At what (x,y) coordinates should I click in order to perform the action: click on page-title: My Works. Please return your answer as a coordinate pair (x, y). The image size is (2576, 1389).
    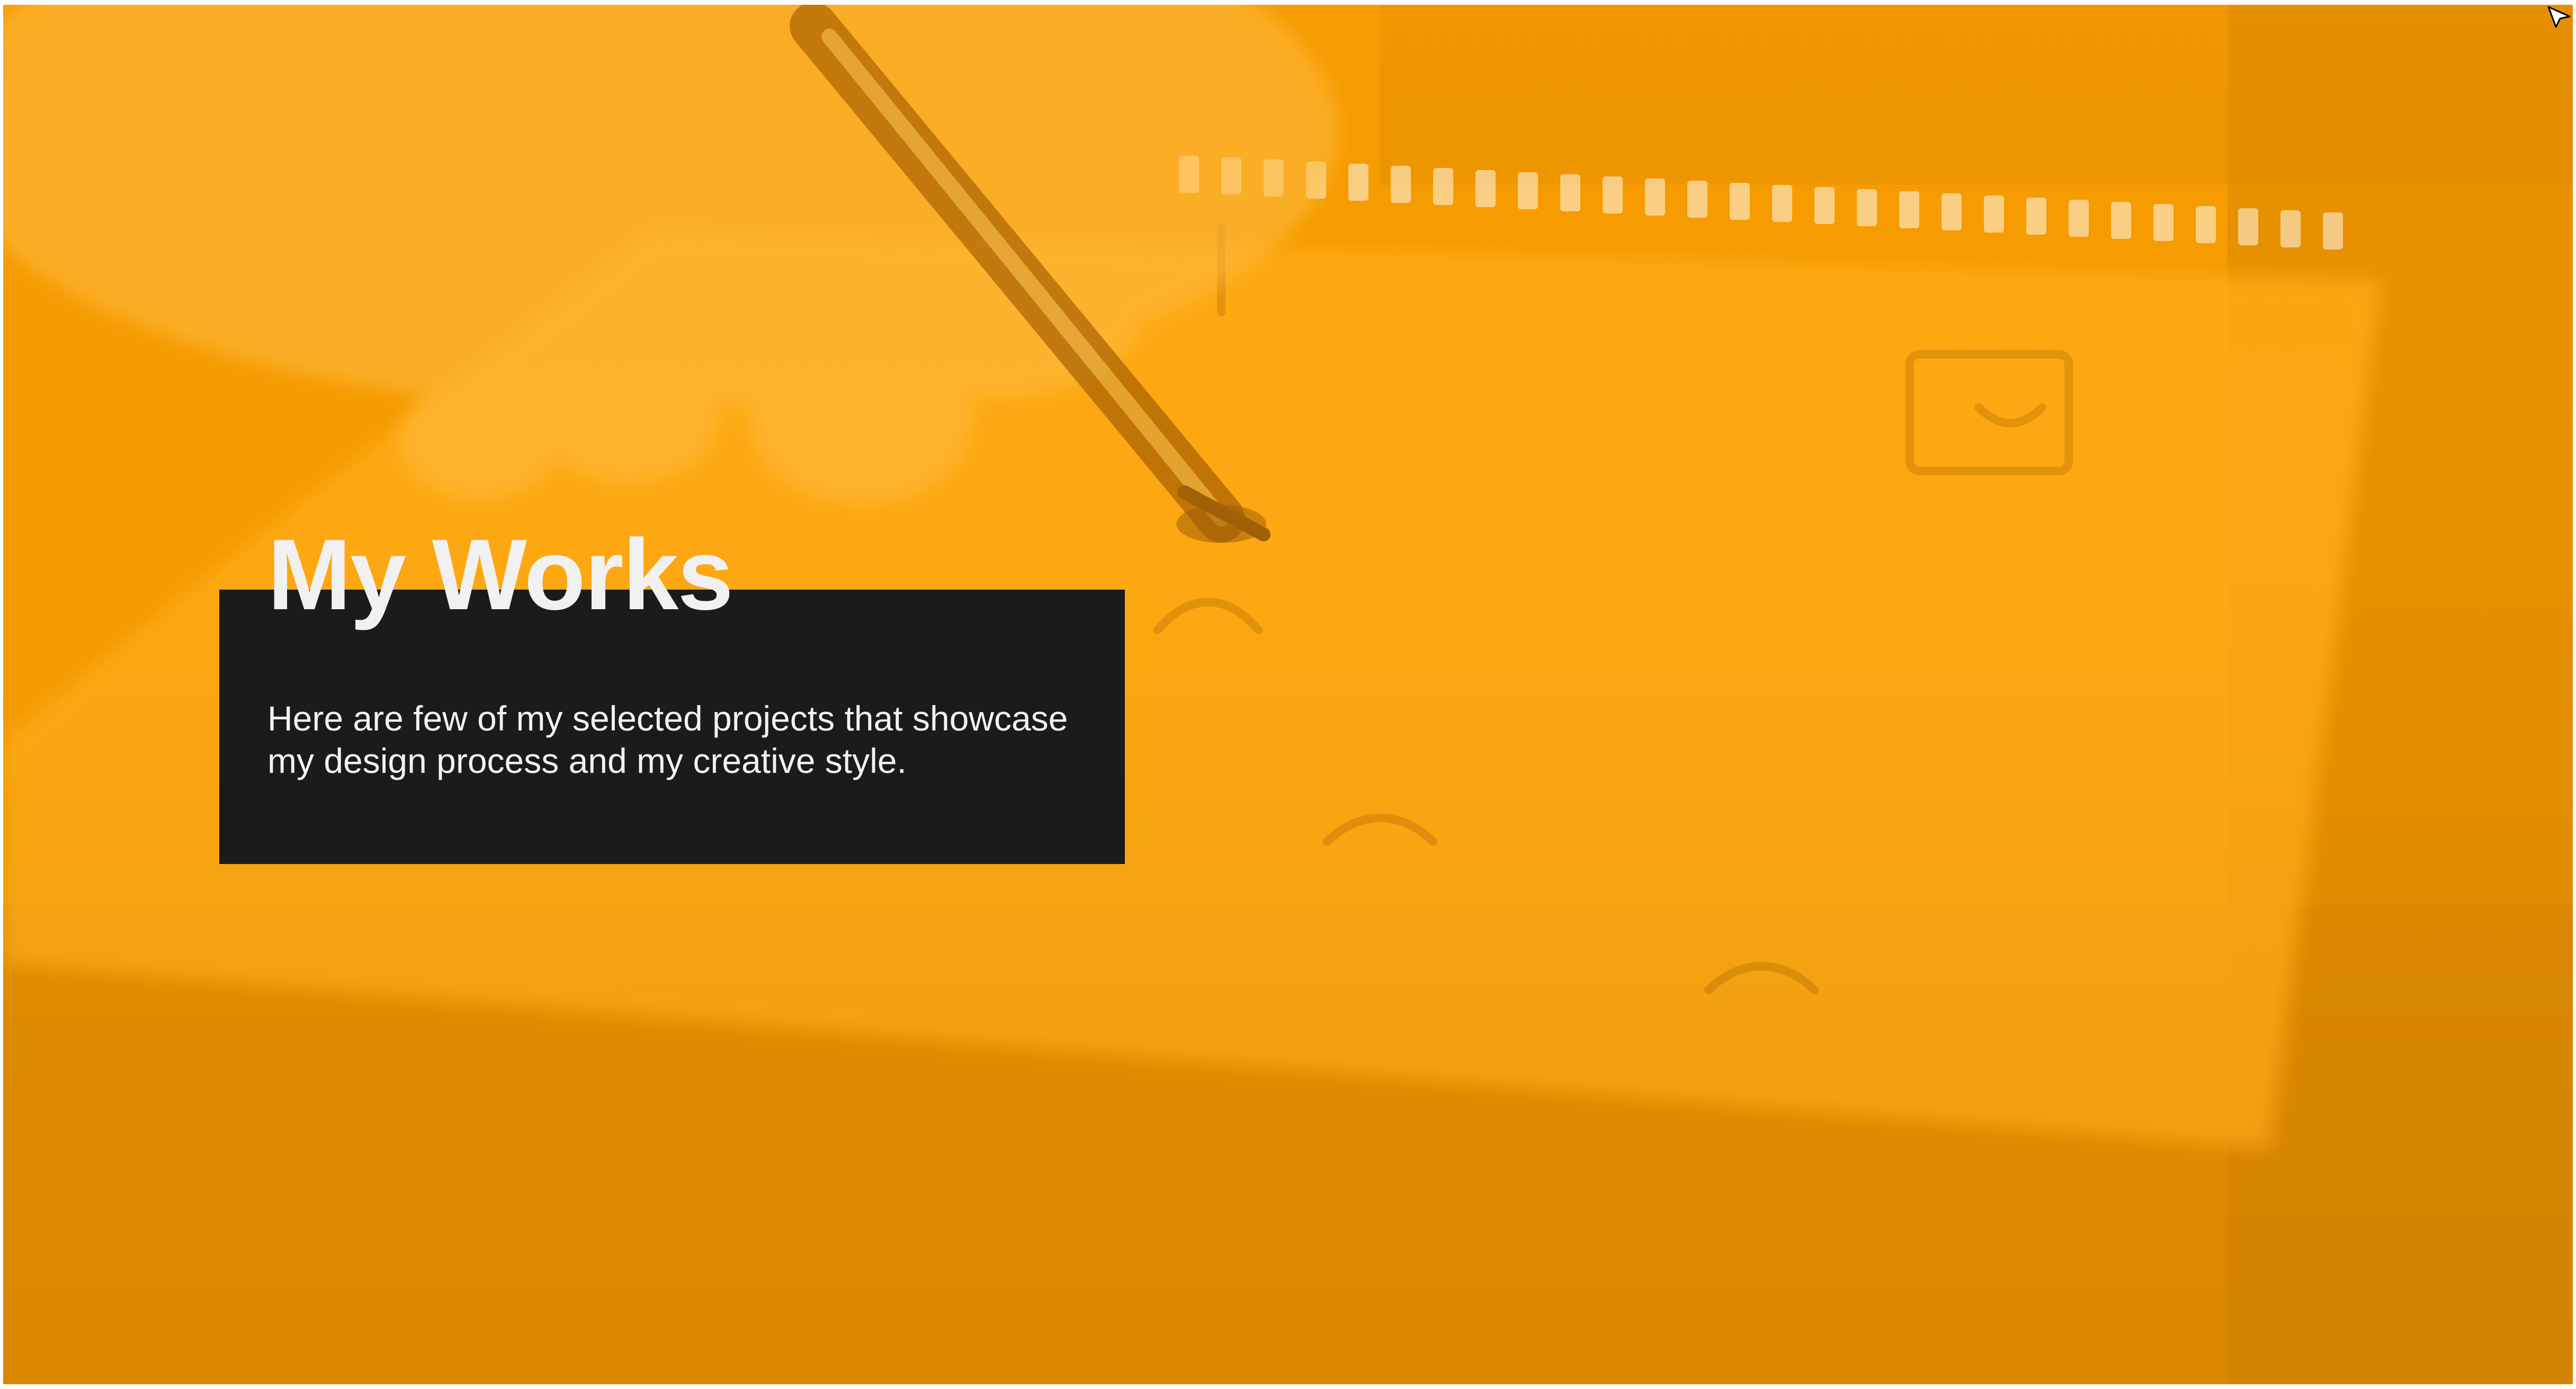
    Looking at the image, I should click on (500, 575).